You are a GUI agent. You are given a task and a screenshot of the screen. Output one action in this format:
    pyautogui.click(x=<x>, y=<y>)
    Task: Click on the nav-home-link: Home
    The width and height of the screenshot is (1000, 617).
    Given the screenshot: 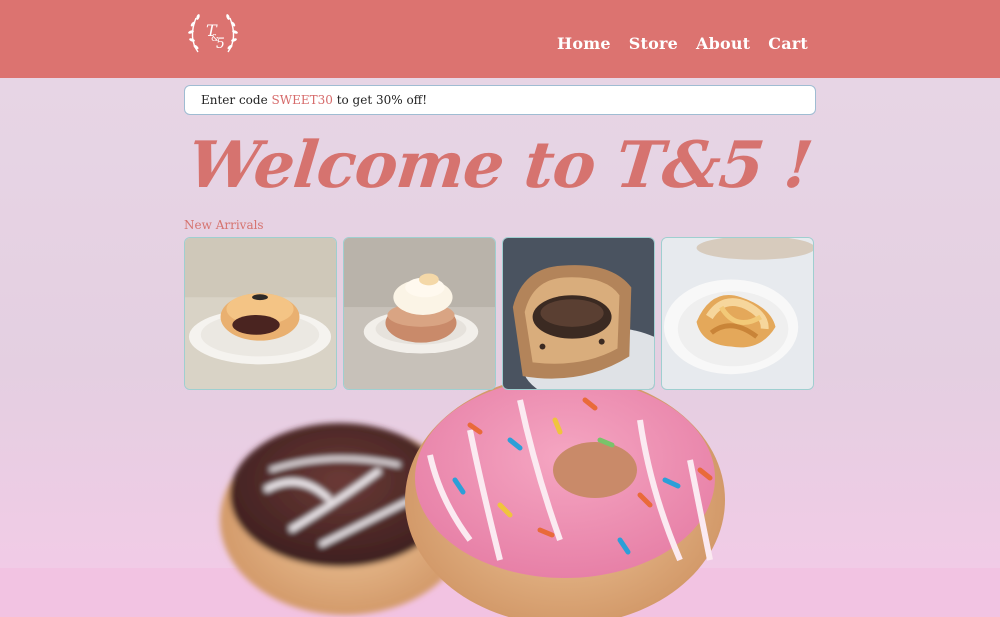 What is the action you would take?
    pyautogui.click(x=584, y=43)
    